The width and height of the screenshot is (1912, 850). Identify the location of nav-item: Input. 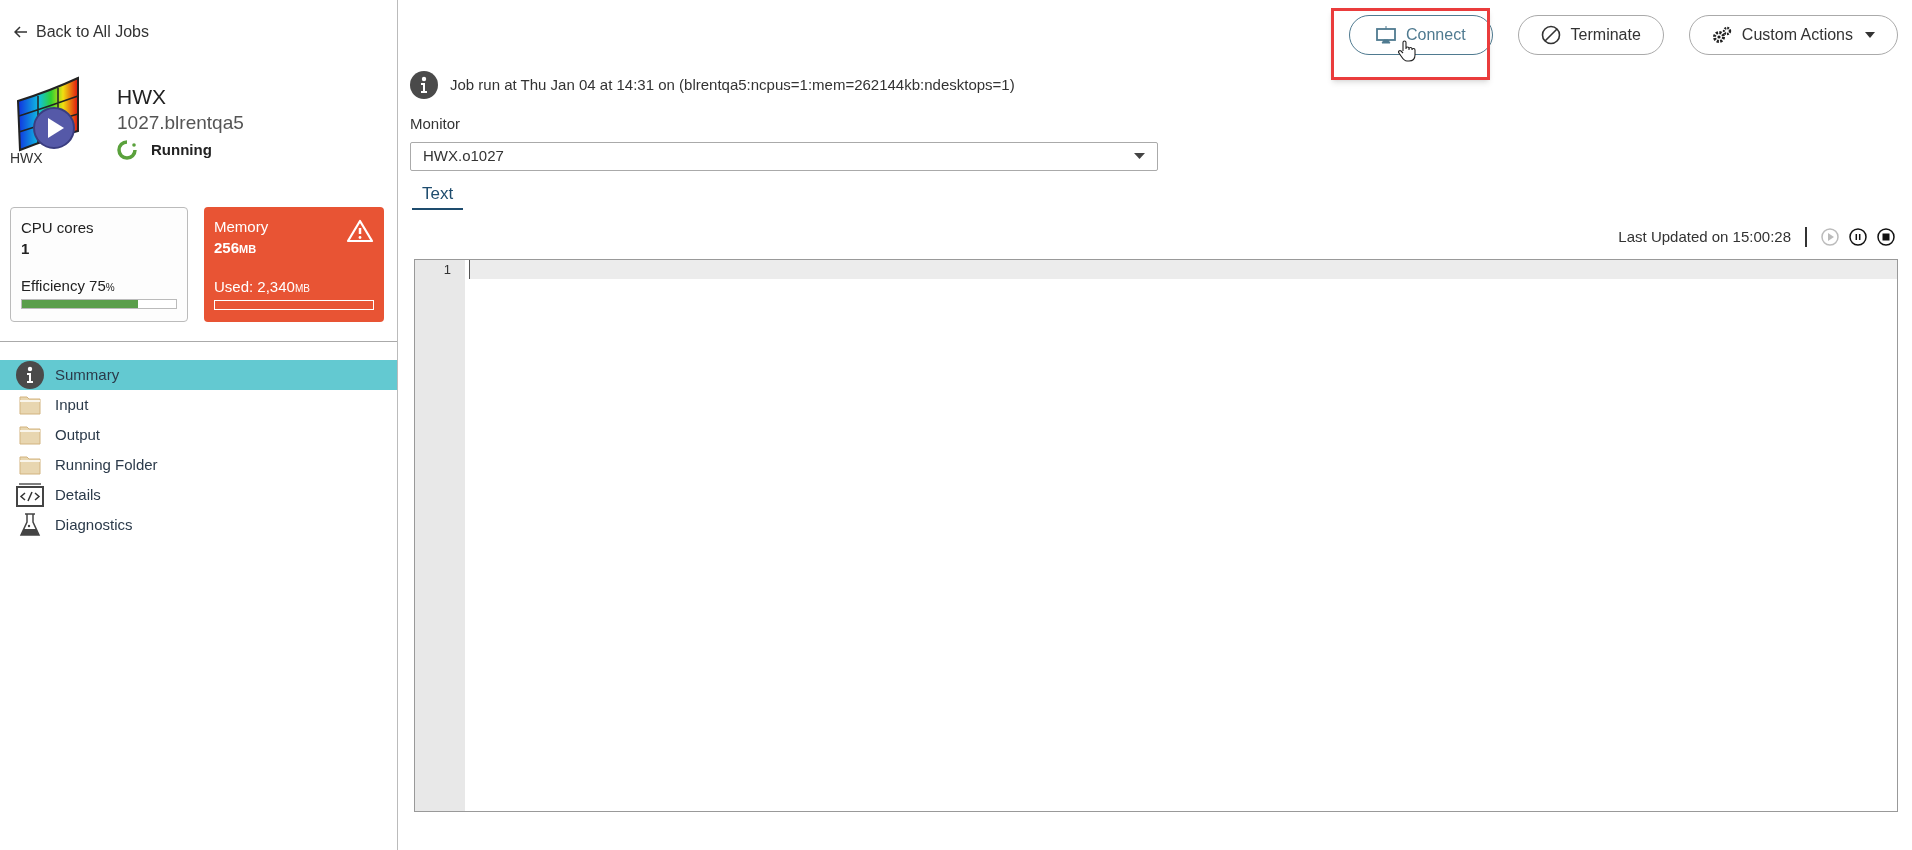
(198, 405).